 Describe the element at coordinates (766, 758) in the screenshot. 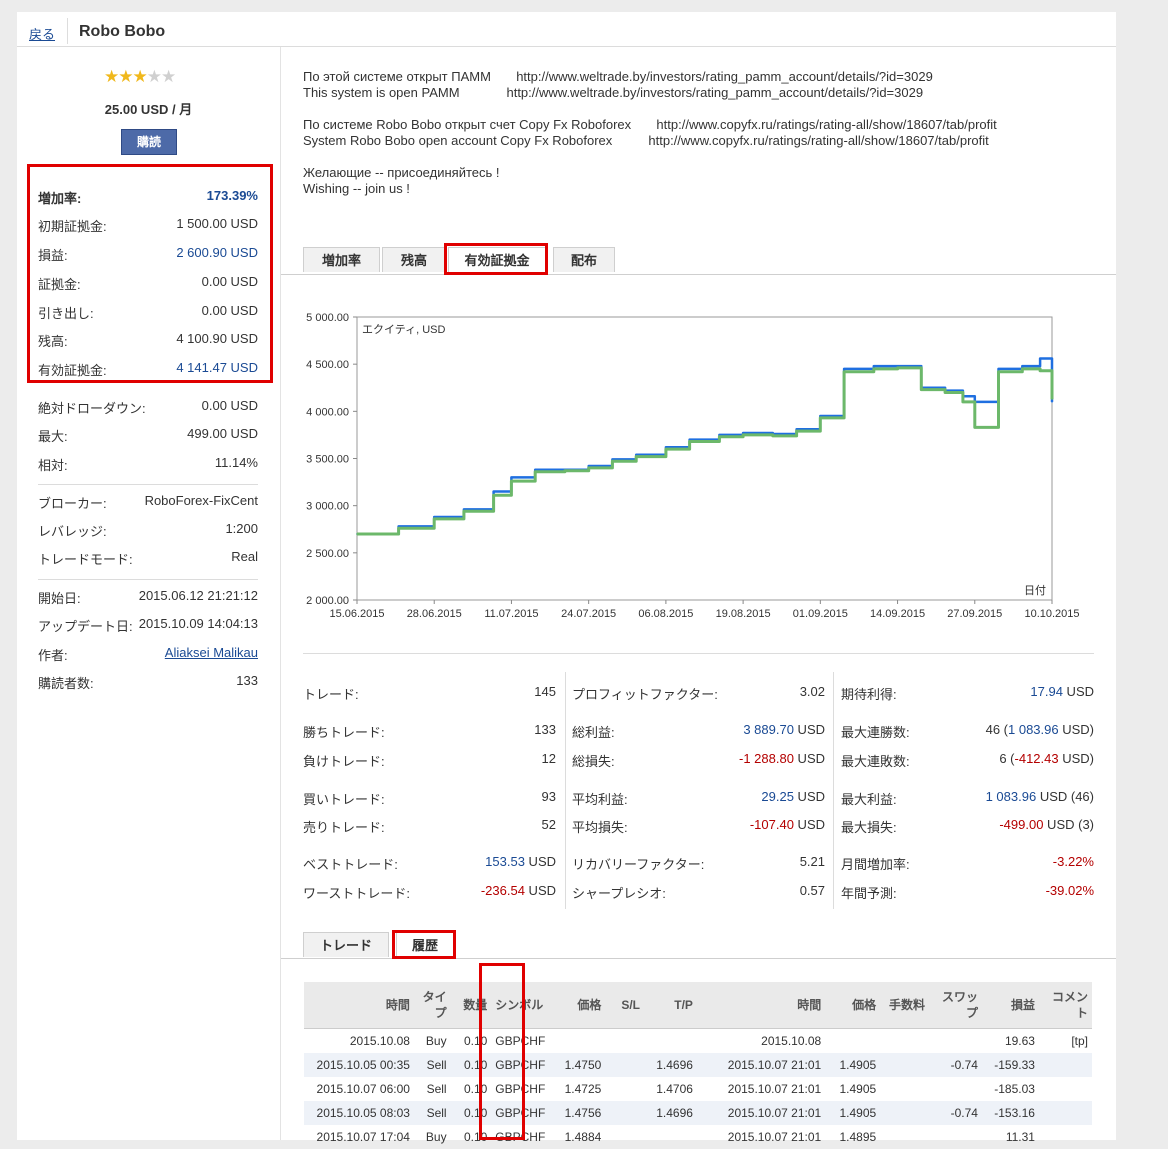

I see `stat-number: -1 288.80` at that location.